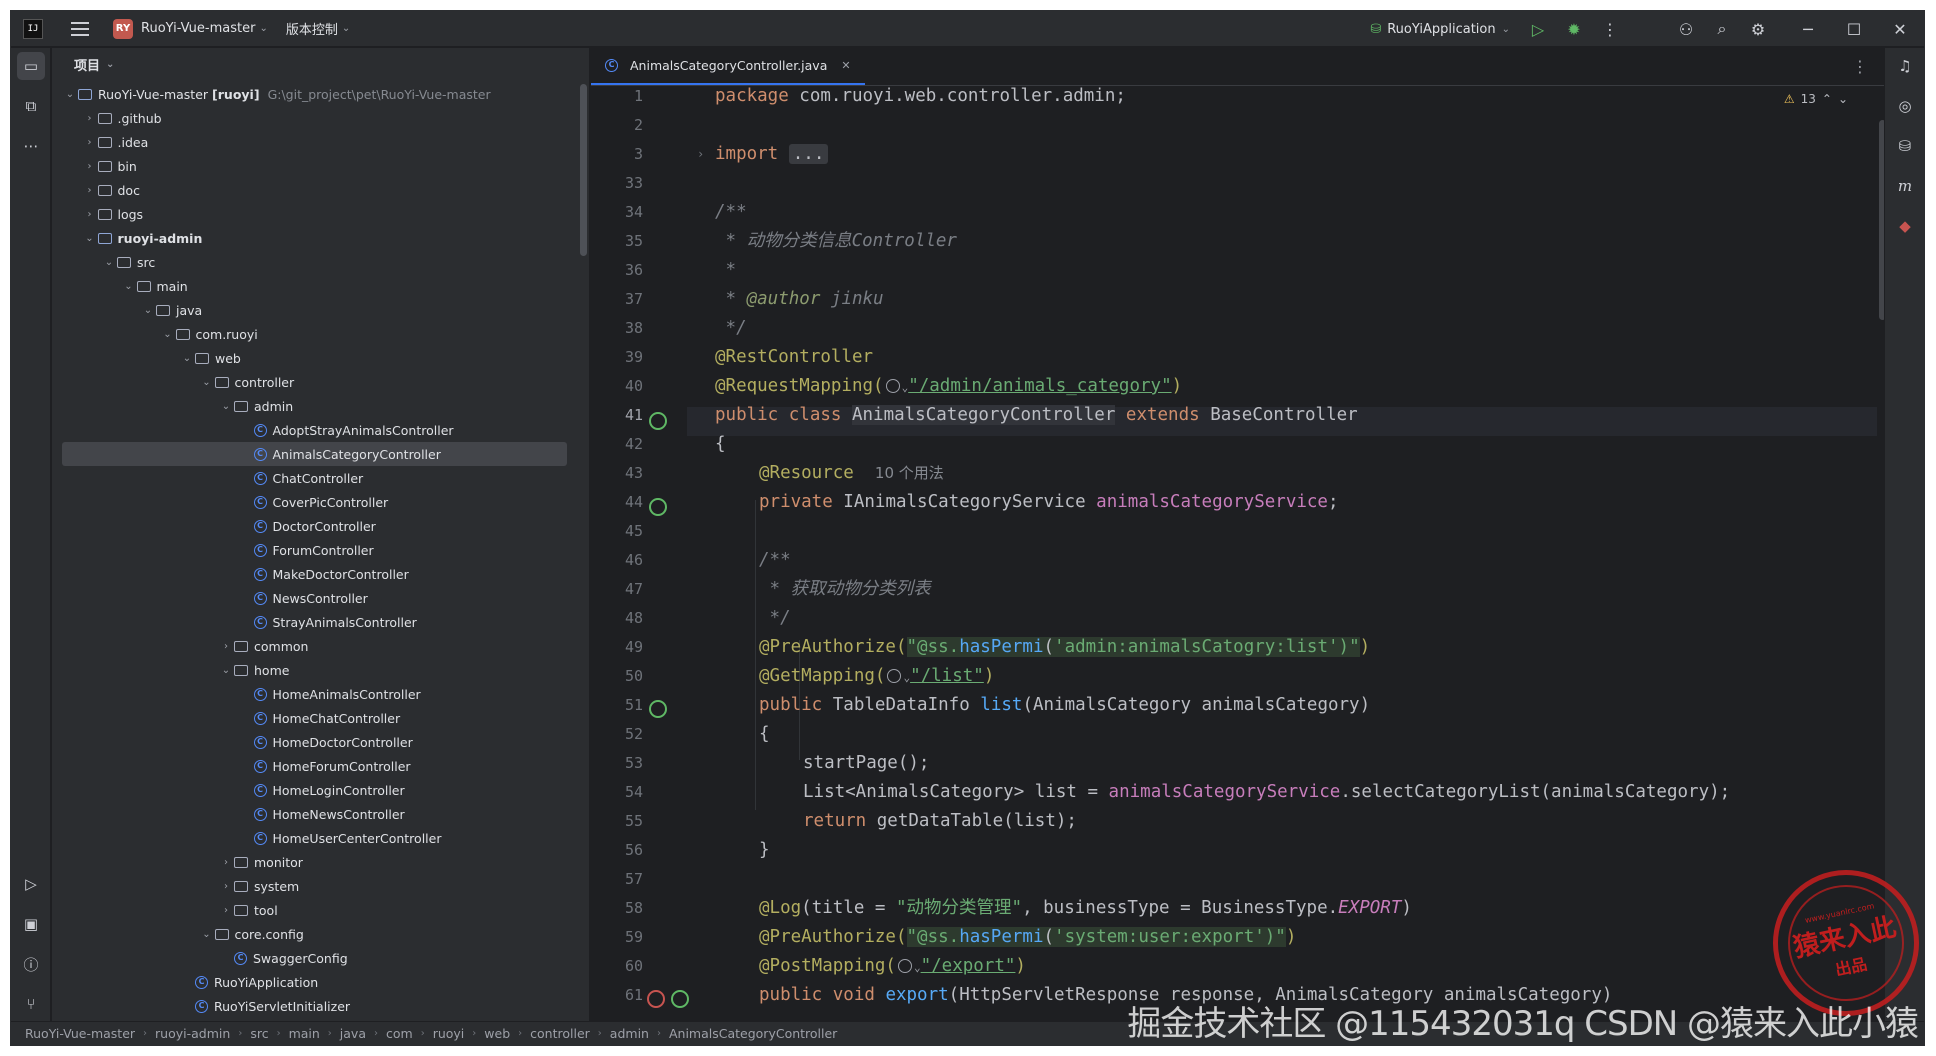 The width and height of the screenshot is (1936, 1056). I want to click on tree-item-folder: ⌄ home, so click(320, 670).